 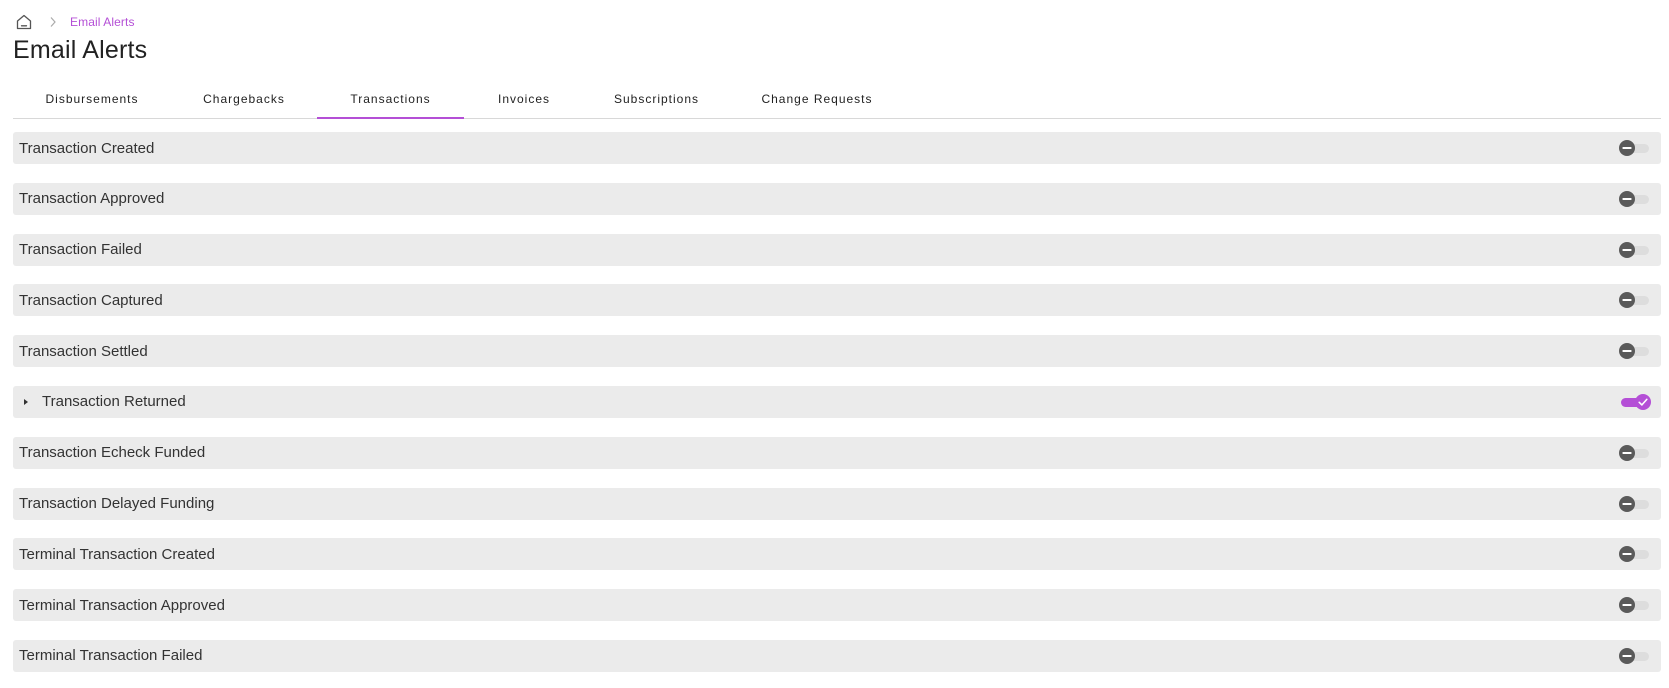 I want to click on tab-label: Disbursements, so click(x=92, y=99).